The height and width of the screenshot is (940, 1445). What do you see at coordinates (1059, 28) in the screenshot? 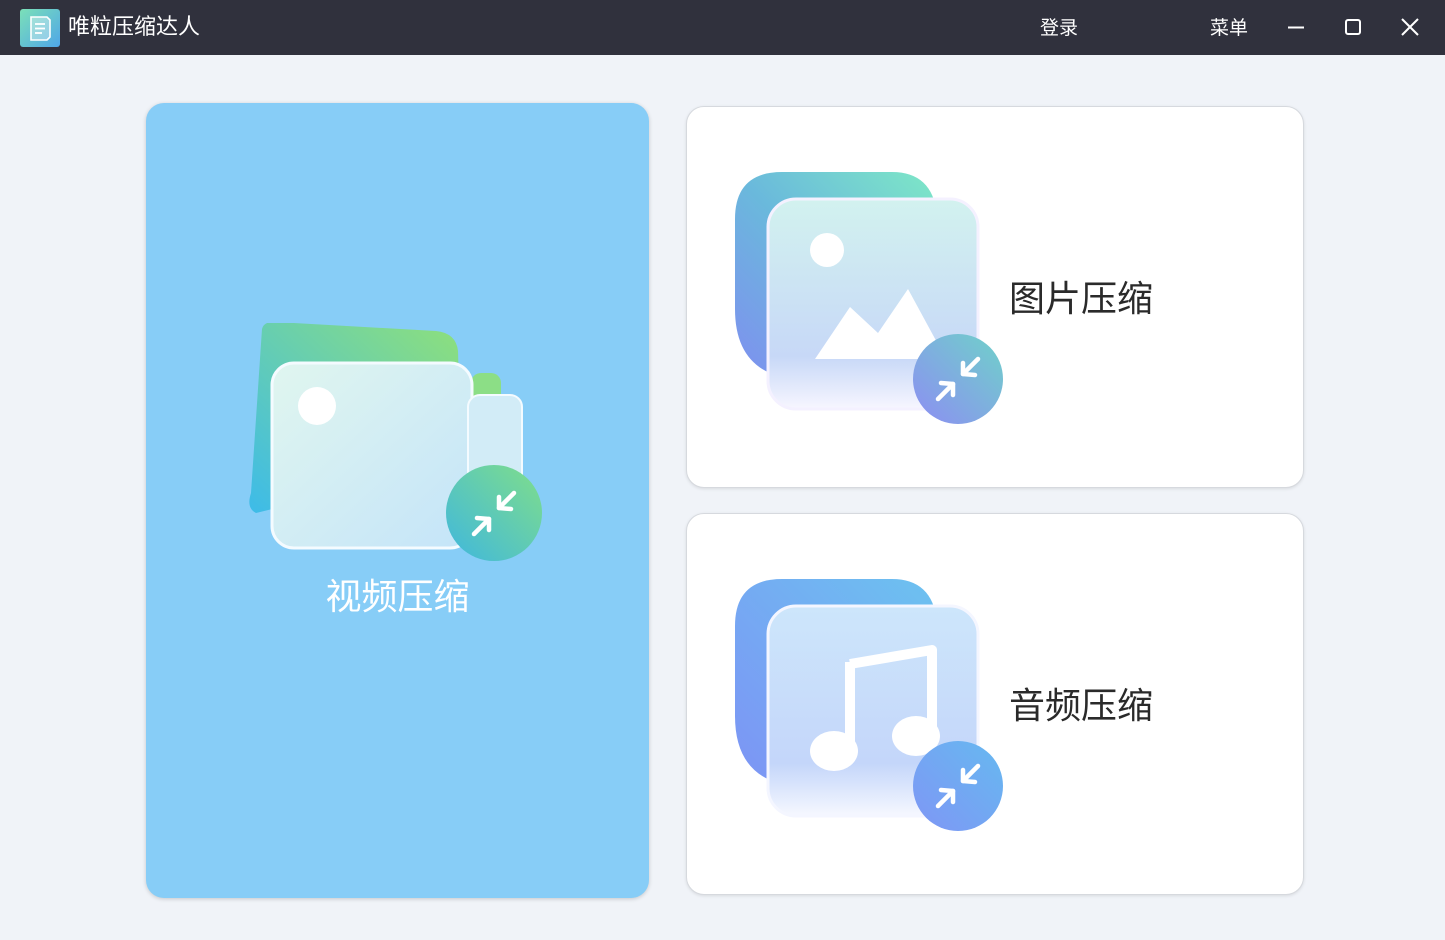
I see `login-button: 登录` at bounding box center [1059, 28].